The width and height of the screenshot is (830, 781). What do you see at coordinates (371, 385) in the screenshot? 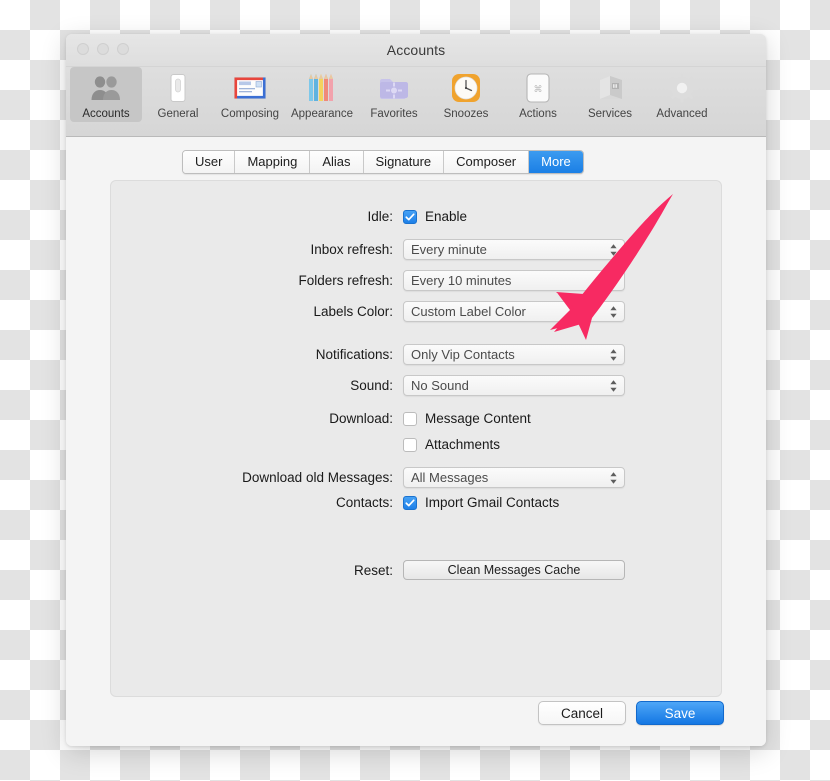
I see `sound-label: Sound:` at bounding box center [371, 385].